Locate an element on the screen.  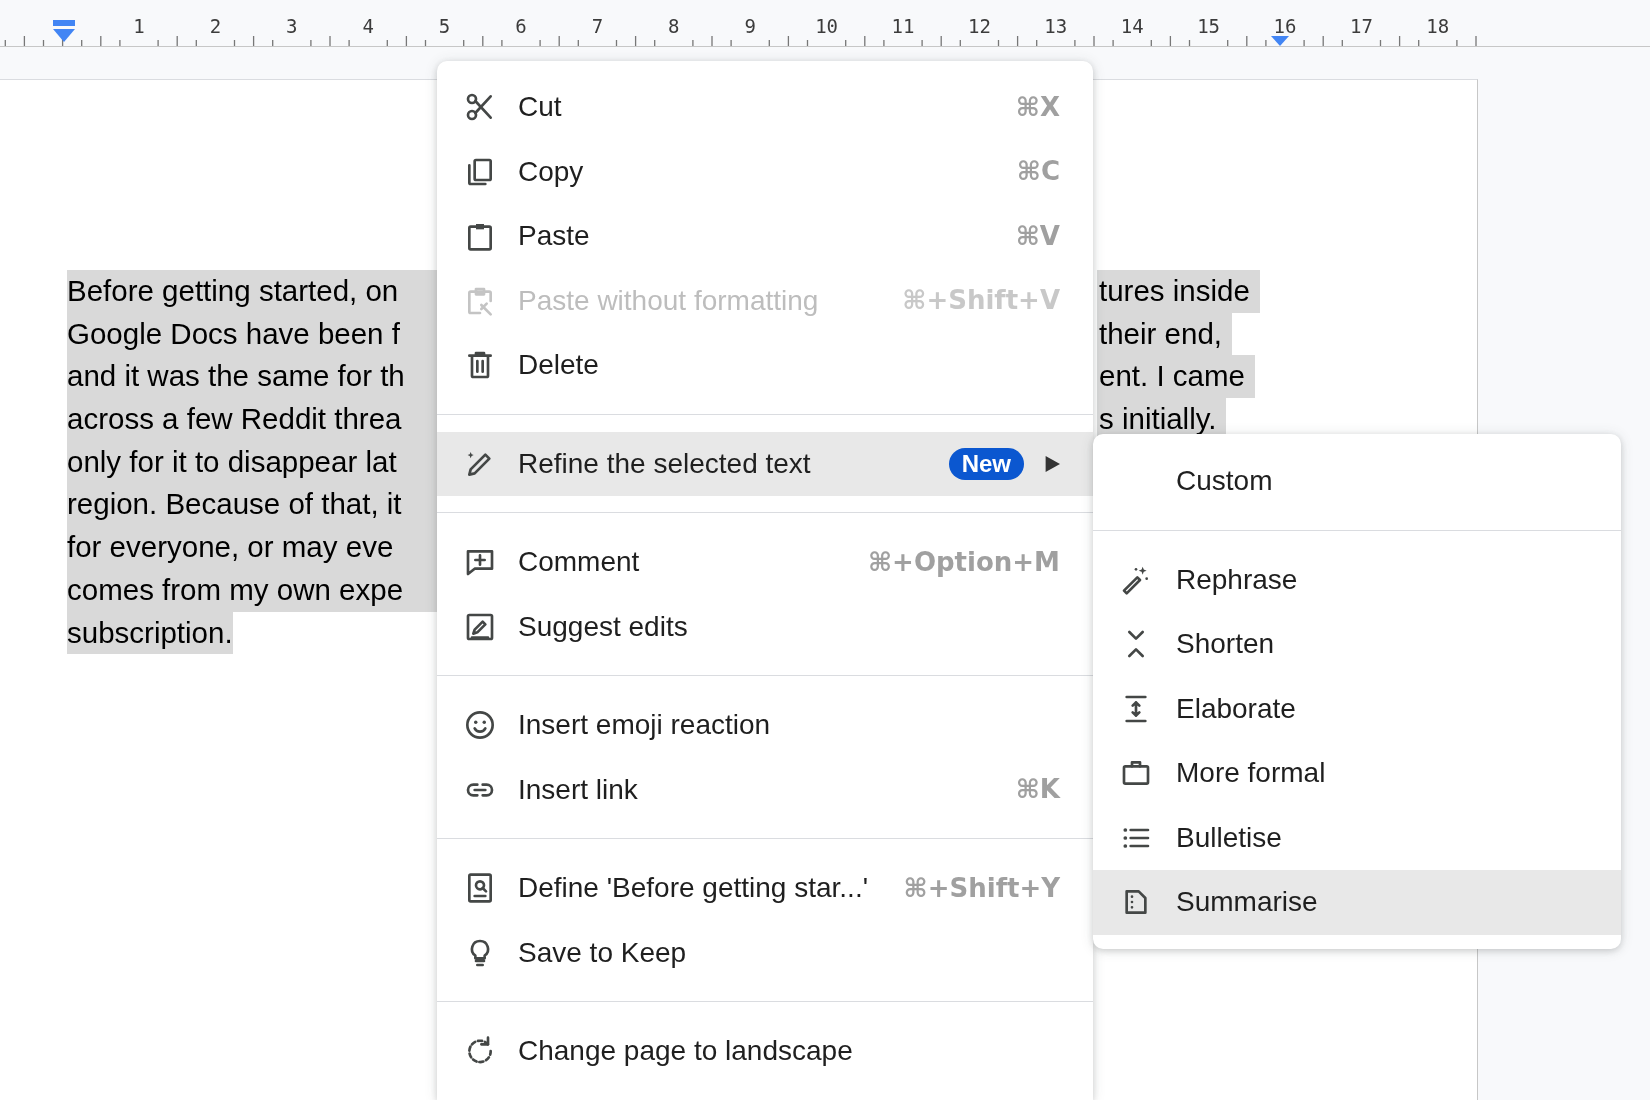
menu-item-label: Suggest edits is located at coordinates (603, 626).